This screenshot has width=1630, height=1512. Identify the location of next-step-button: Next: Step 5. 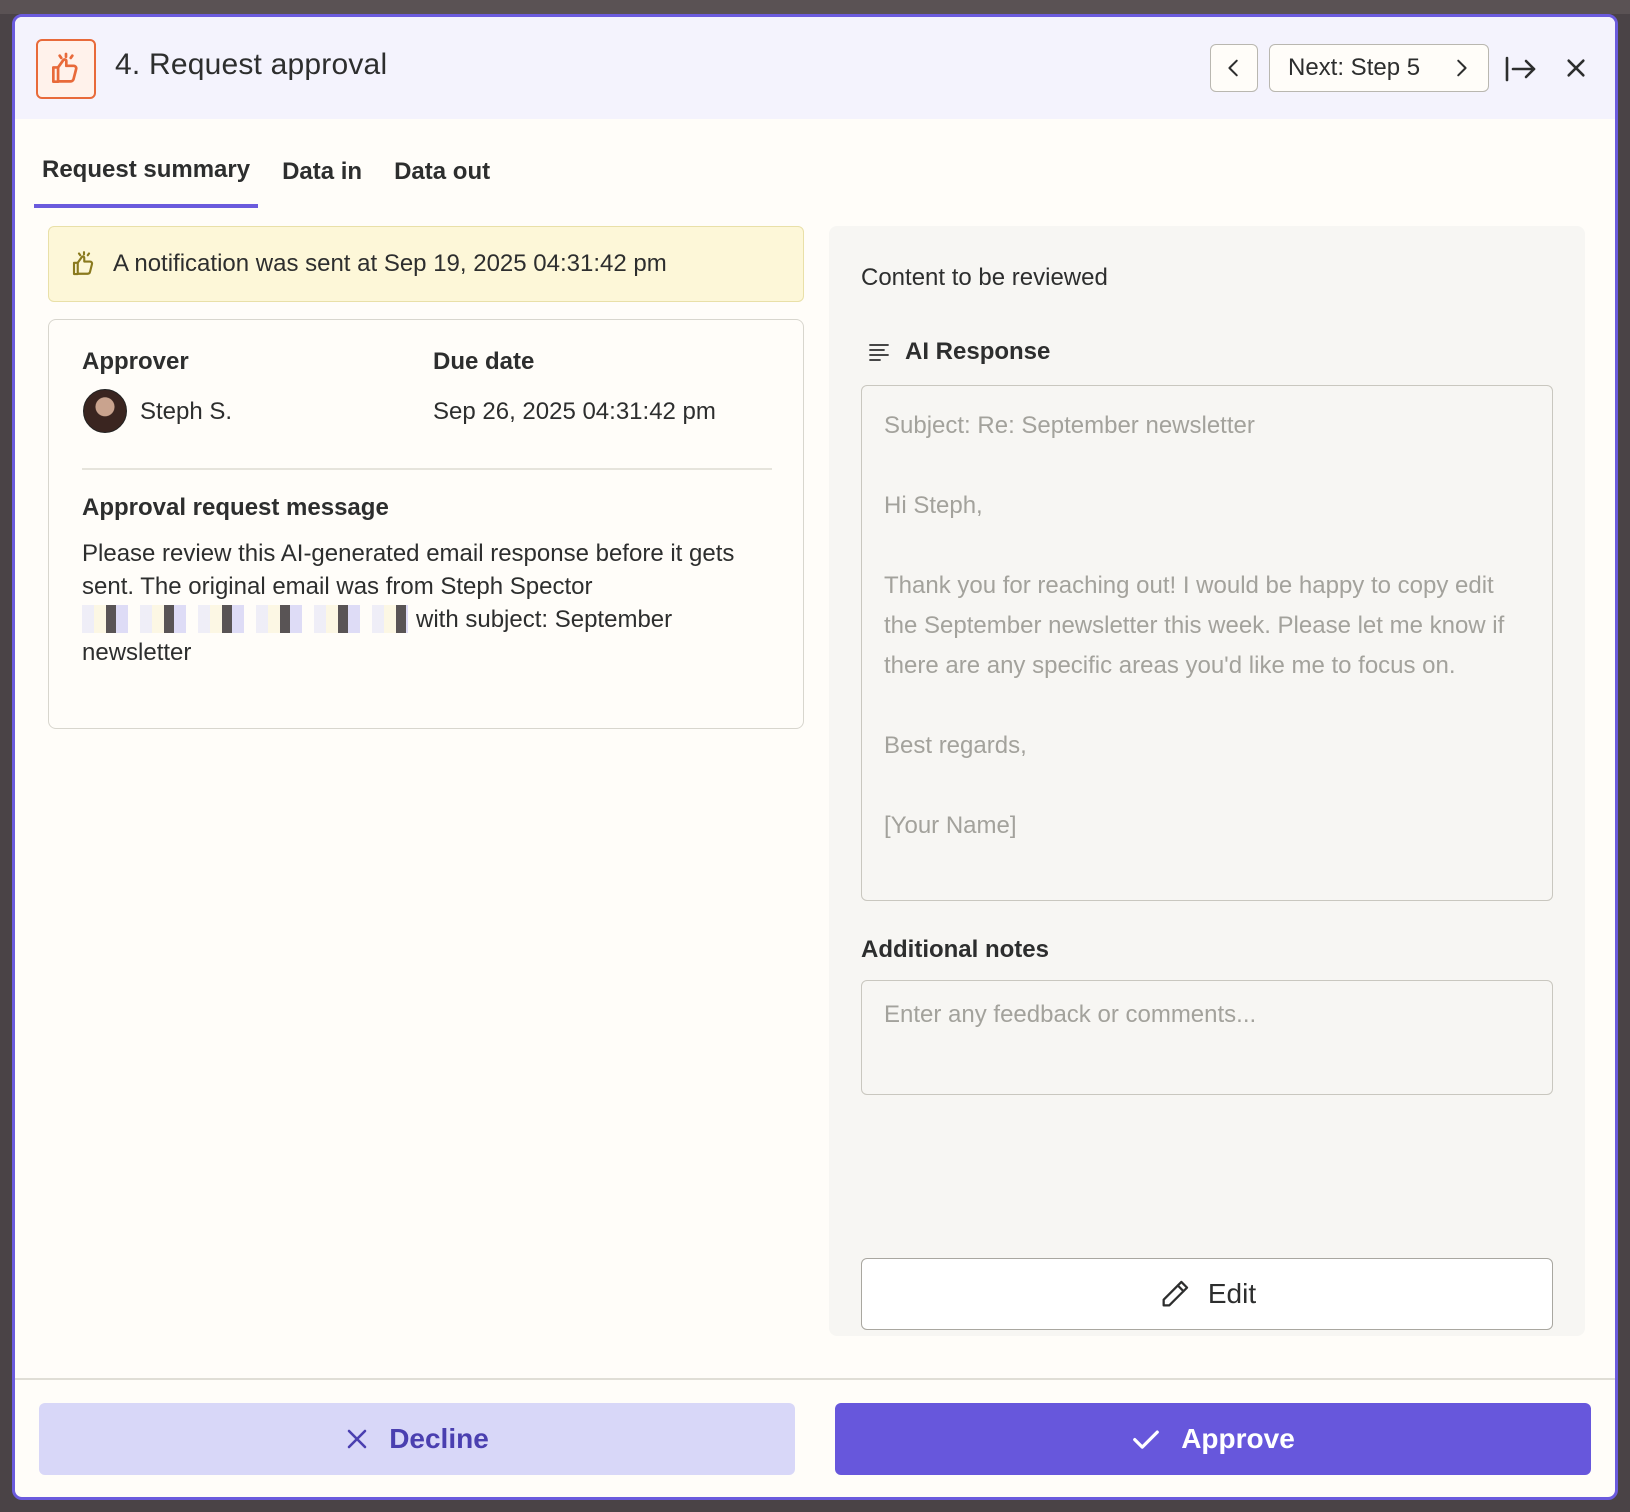
(1379, 68).